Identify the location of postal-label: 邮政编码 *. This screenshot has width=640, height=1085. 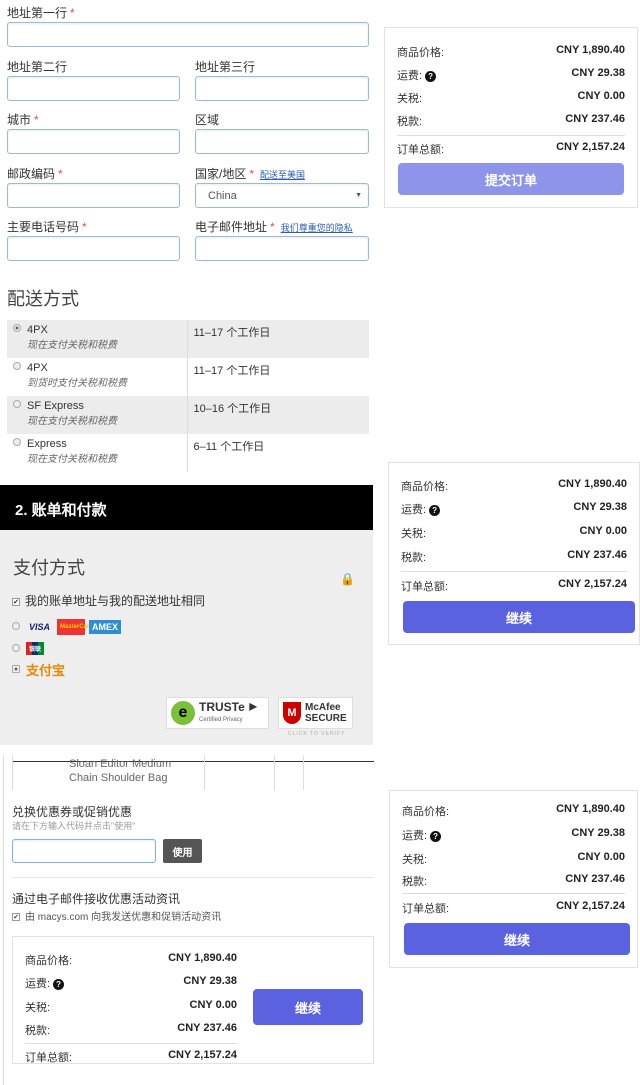
(35, 174).